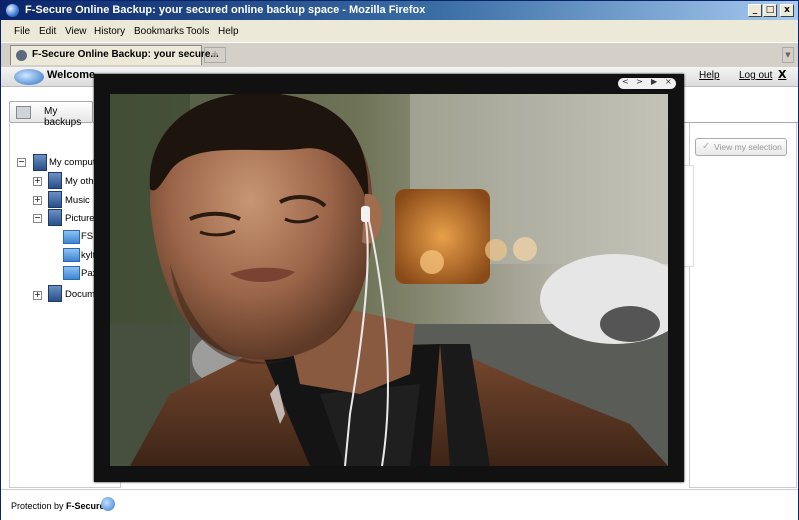 The width and height of the screenshot is (799, 520). What do you see at coordinates (77, 200) in the screenshot?
I see `tree-node-music: Music` at bounding box center [77, 200].